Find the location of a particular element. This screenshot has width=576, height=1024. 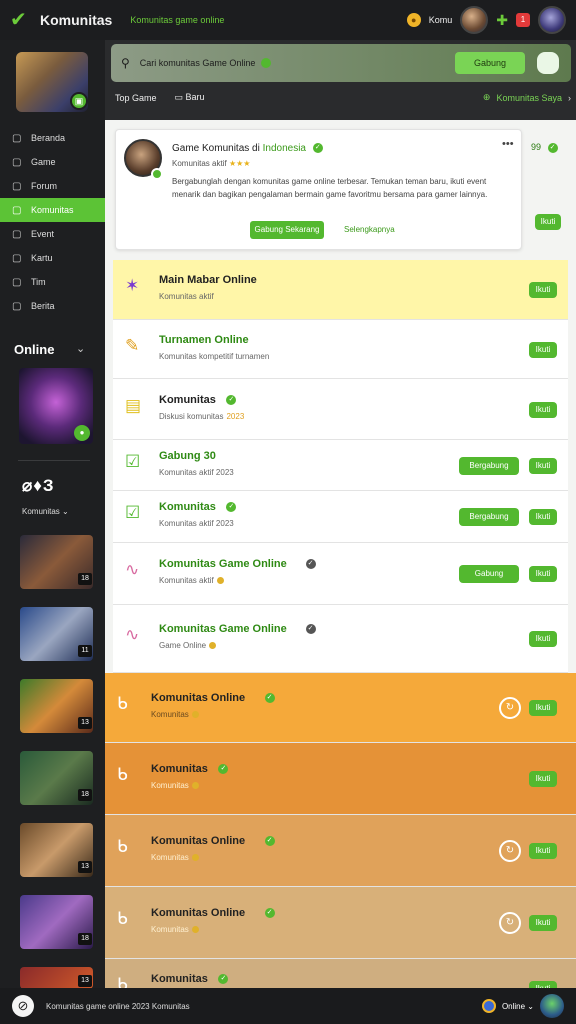

verified-icon is located at coordinates (266, 63).